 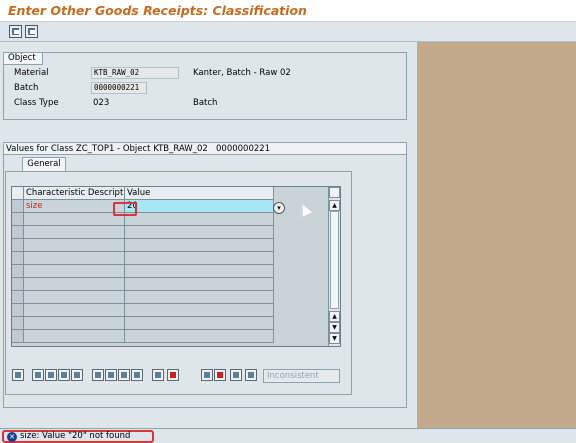 What do you see at coordinates (124, 375) in the screenshot?
I see `paste-icon` at bounding box center [124, 375].